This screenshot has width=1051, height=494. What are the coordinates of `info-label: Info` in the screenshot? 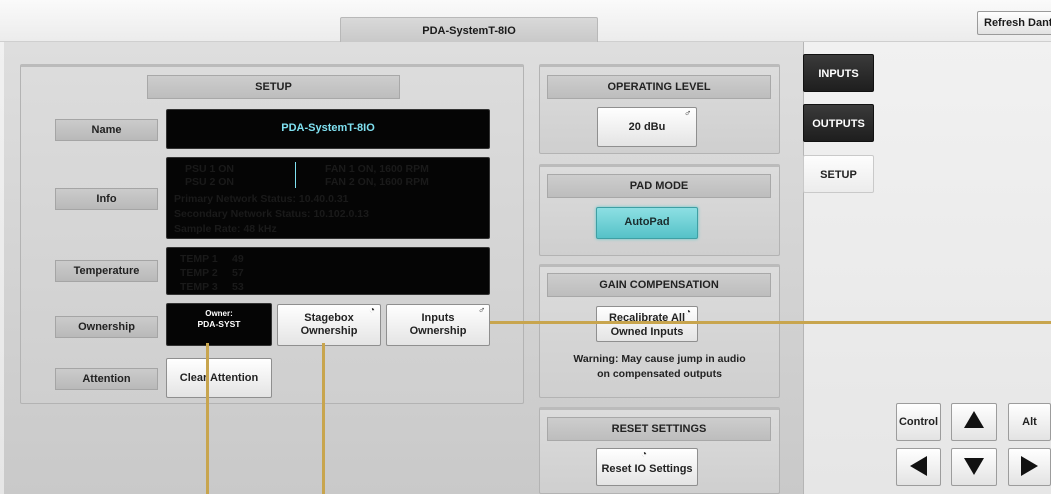 It's located at (106, 199).